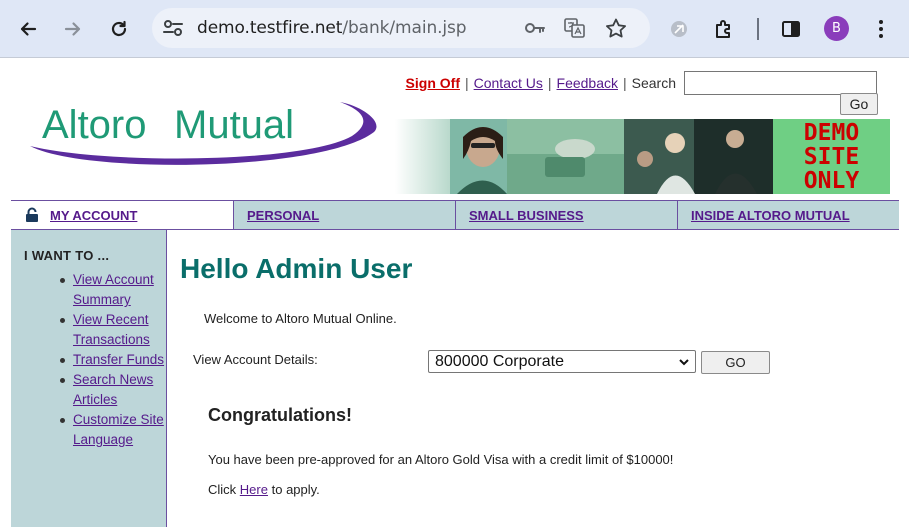 This screenshot has height=527, width=909. I want to click on list-item: View Account Summary, so click(112, 290).